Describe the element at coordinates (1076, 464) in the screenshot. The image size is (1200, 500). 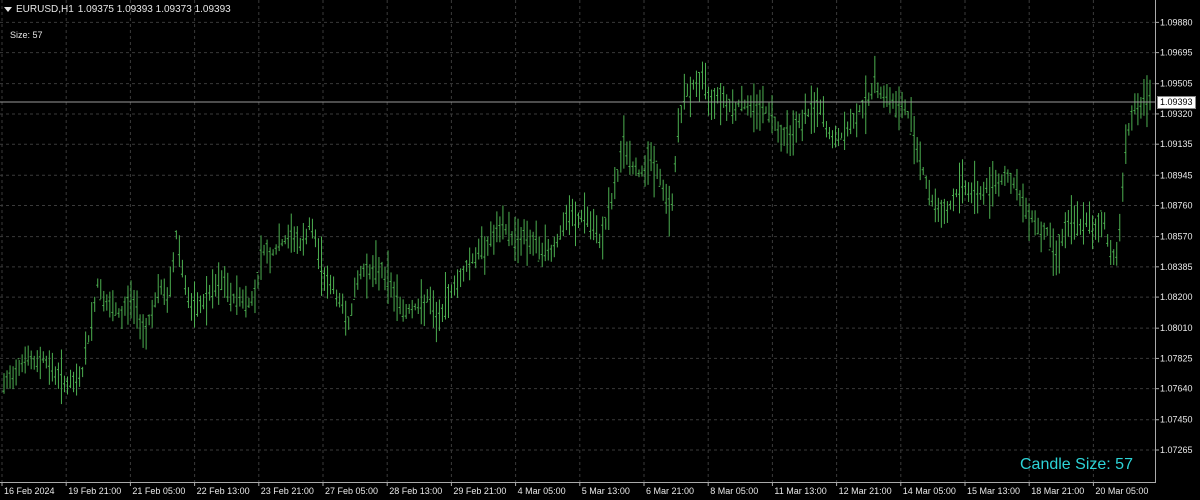
I see `candle-size-label: Candle Size: 57` at that location.